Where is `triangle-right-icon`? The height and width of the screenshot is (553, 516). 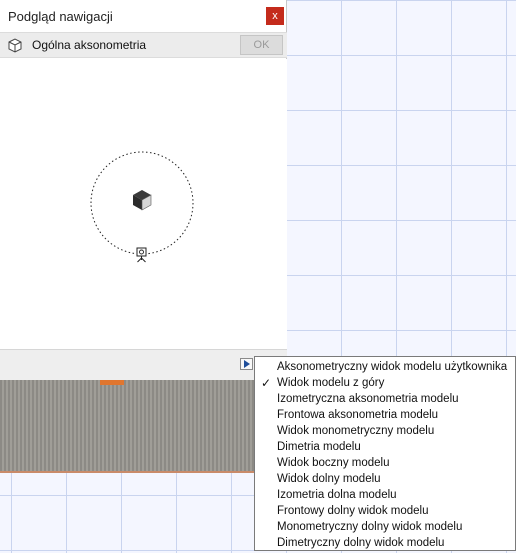 triangle-right-icon is located at coordinates (247, 364).